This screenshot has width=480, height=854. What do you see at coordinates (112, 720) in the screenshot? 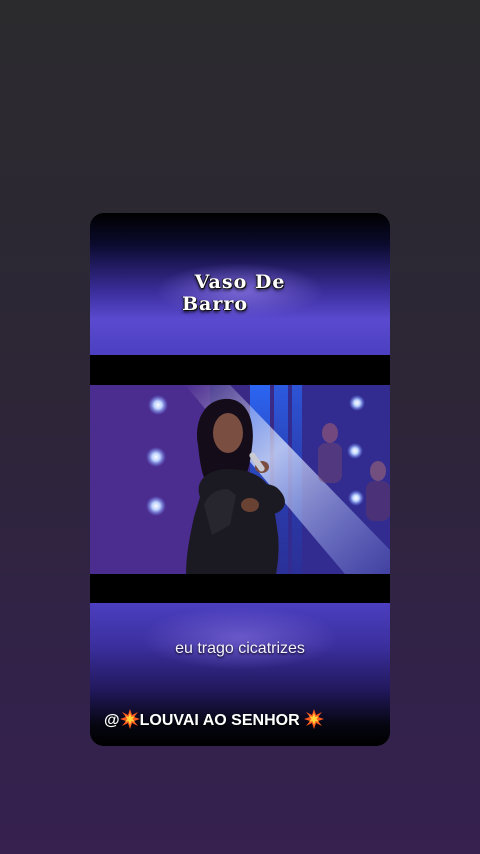
I see `channel-tag-prefix: @` at bounding box center [112, 720].